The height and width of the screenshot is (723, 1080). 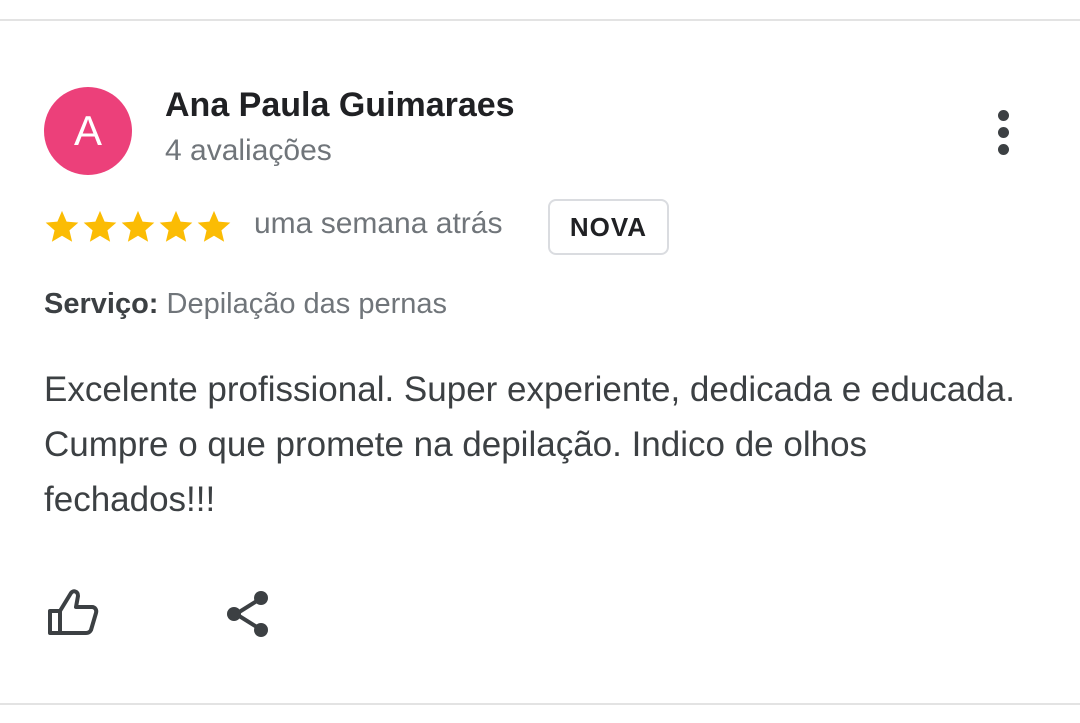 What do you see at coordinates (540, 704) in the screenshot?
I see `bottom-divider` at bounding box center [540, 704].